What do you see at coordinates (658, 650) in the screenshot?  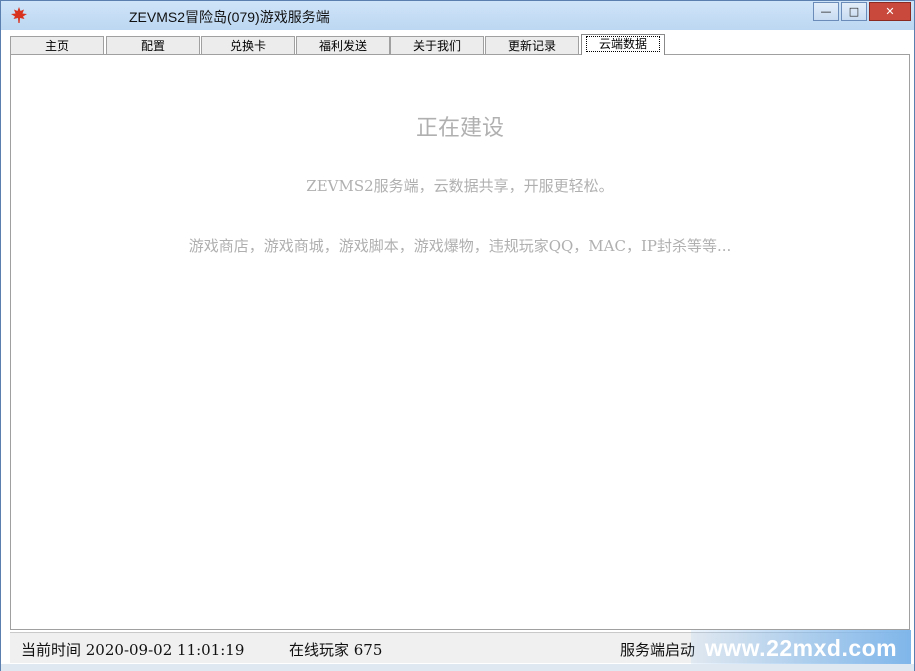 I see `status-server-start: 服务端启动` at bounding box center [658, 650].